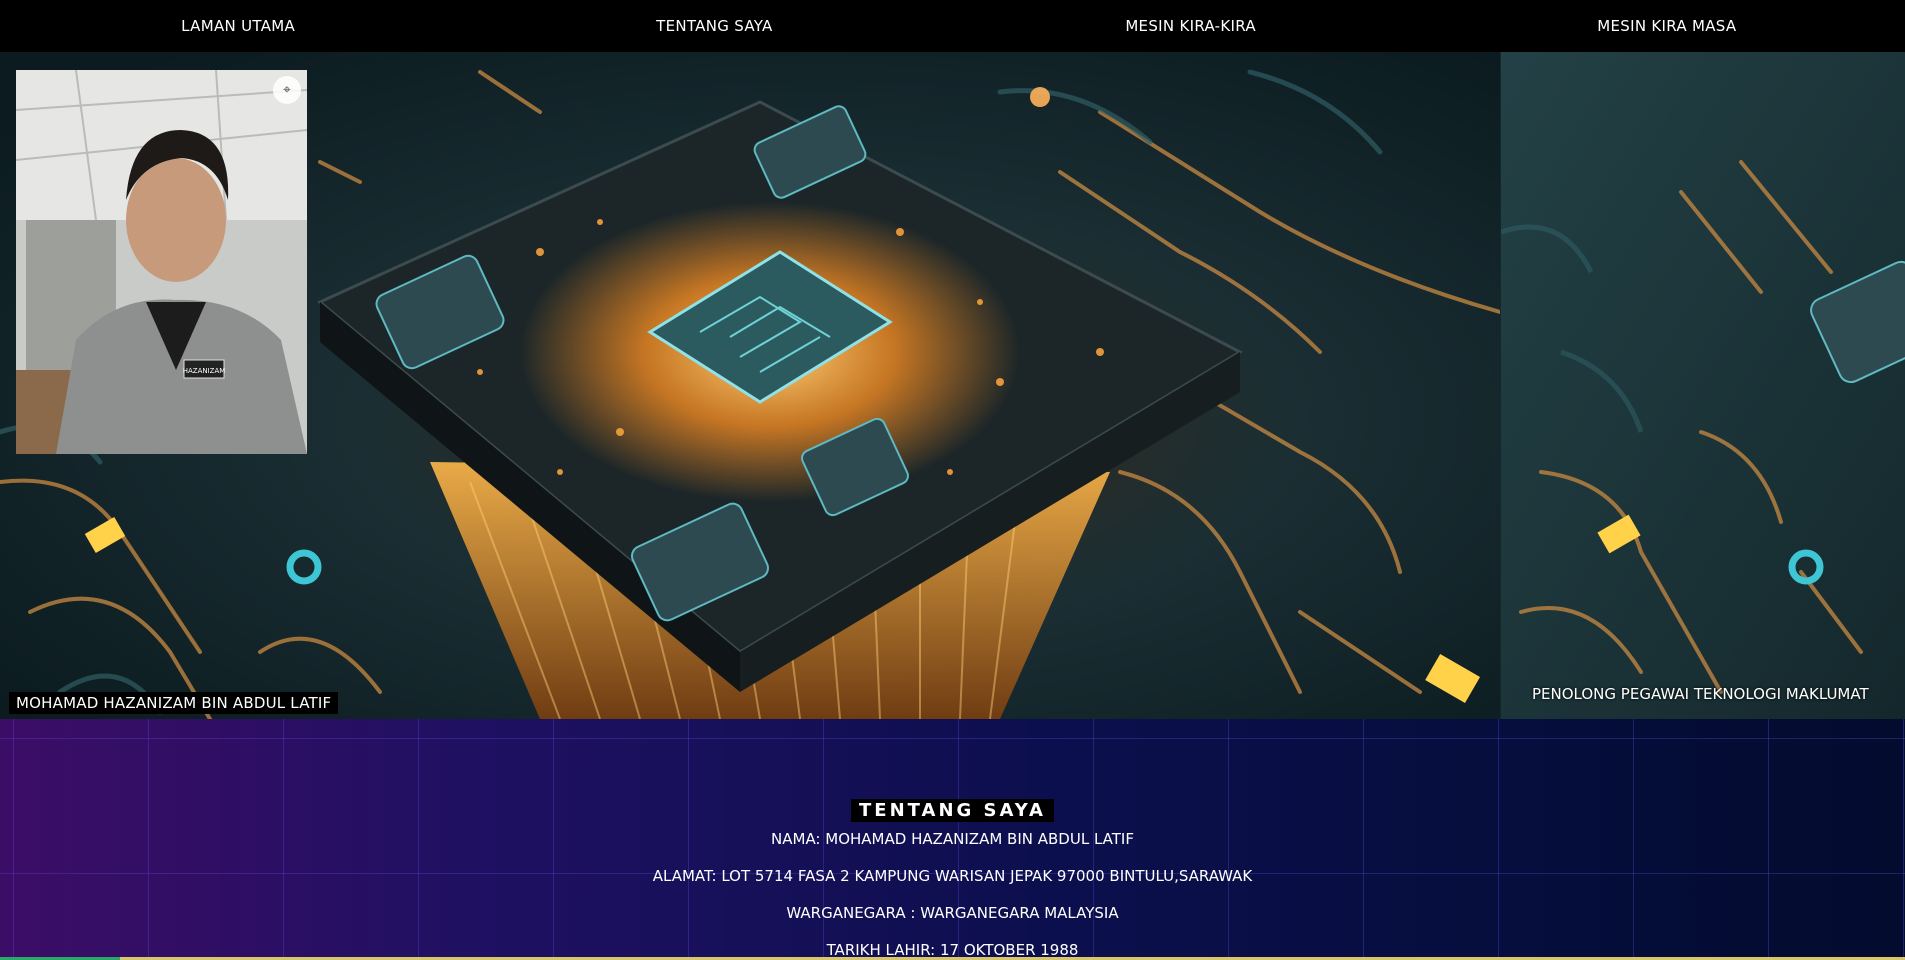 This screenshot has width=1905, height=960. Describe the element at coordinates (161, 262) in the screenshot. I see `profile-photo: HAZANIZAM ⌖` at that location.